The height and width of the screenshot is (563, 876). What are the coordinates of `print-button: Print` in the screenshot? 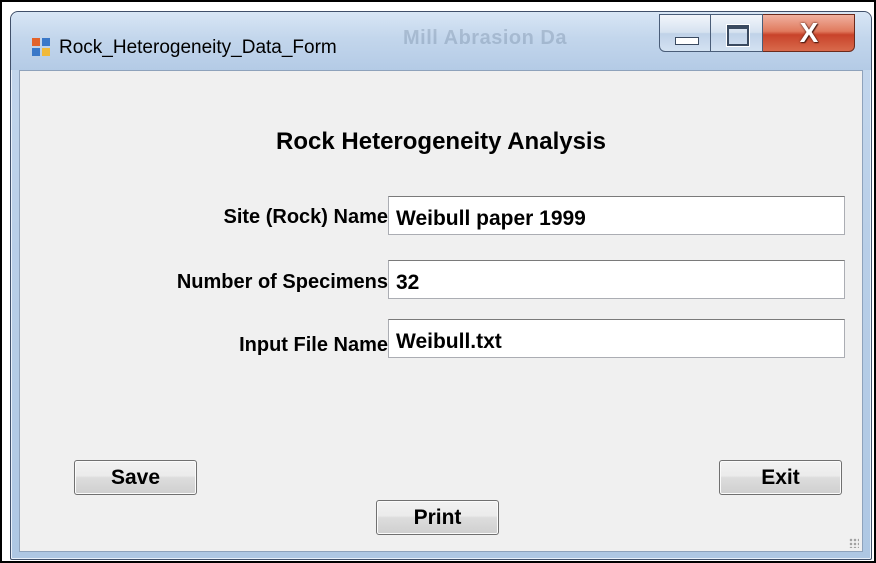 It's located at (437, 517).